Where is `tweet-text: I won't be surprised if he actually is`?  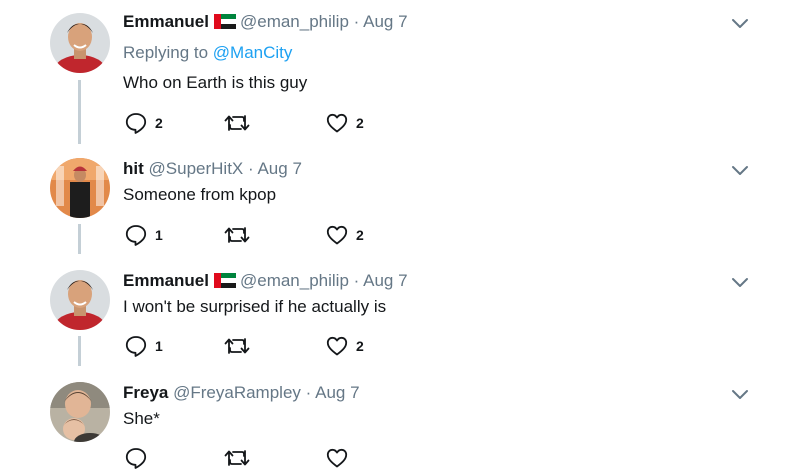
tweet-text: I won't be surprised if he actually is is located at coordinates (255, 306).